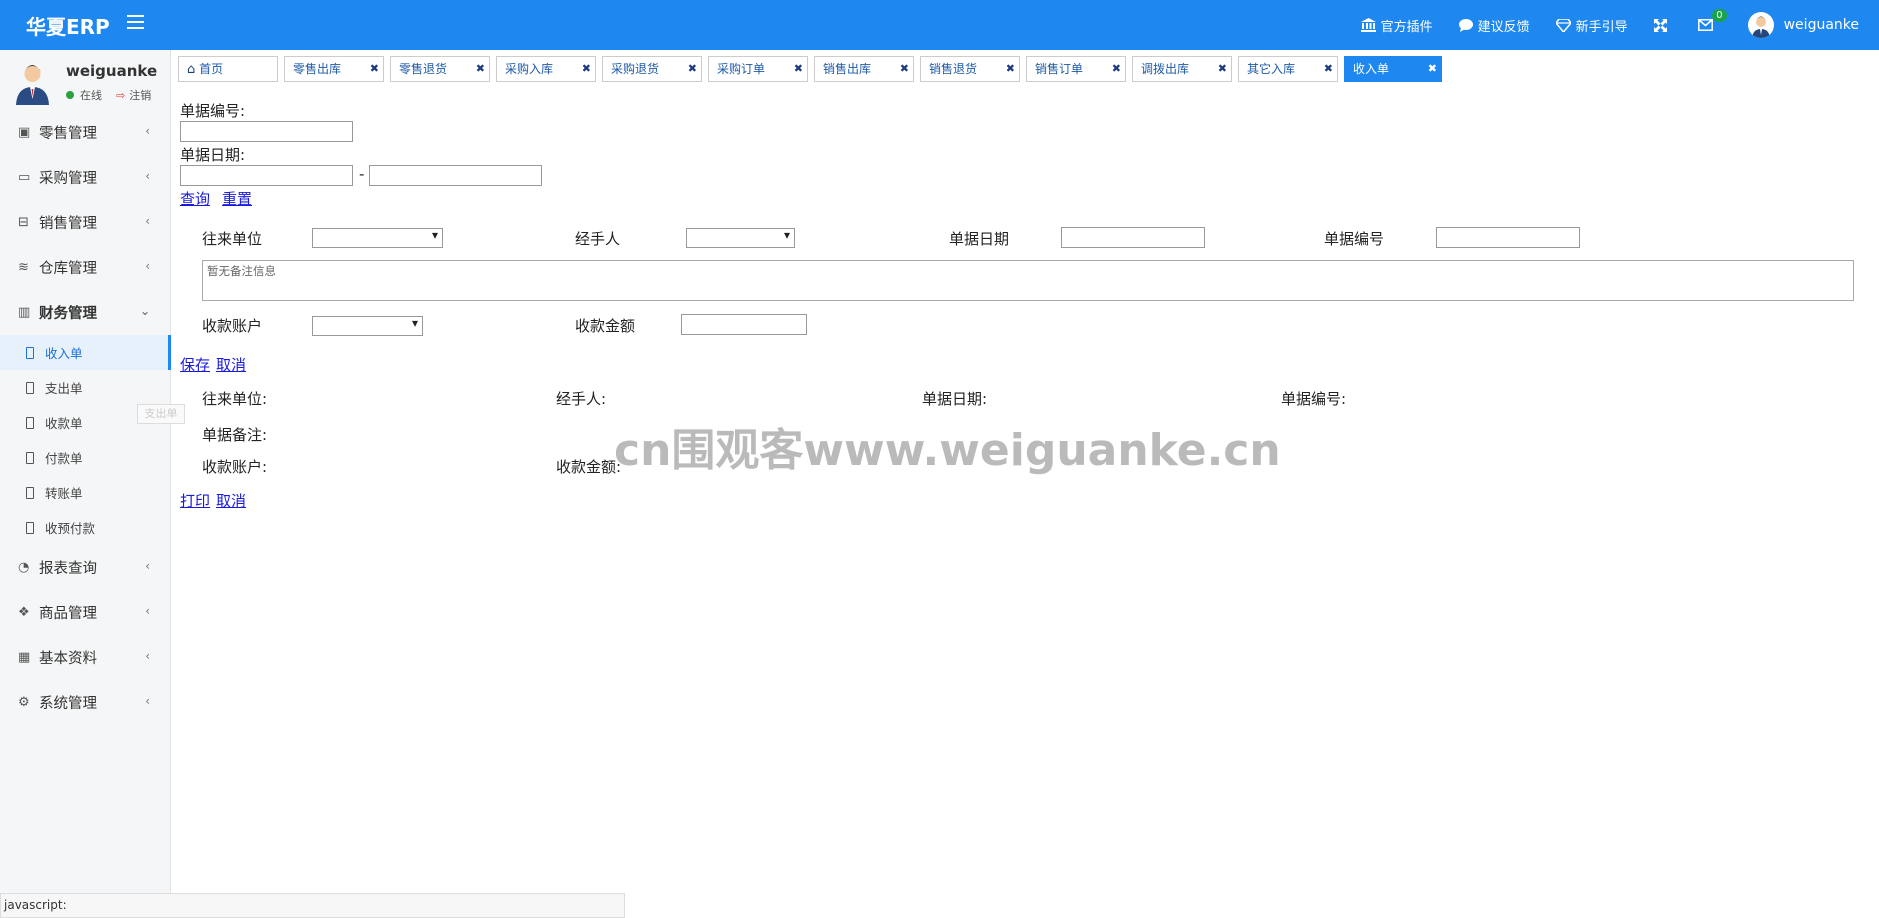  I want to click on sidebar-item-purchase: ▭ 采购管理 ‹, so click(85, 177).